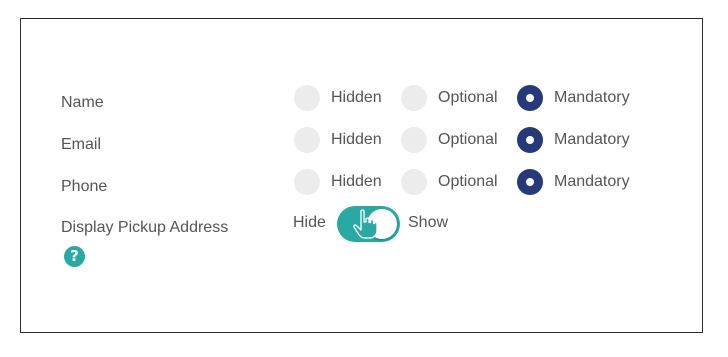 The image size is (728, 357). Describe the element at coordinates (414, 140) in the screenshot. I see `email-optional-radio` at that location.